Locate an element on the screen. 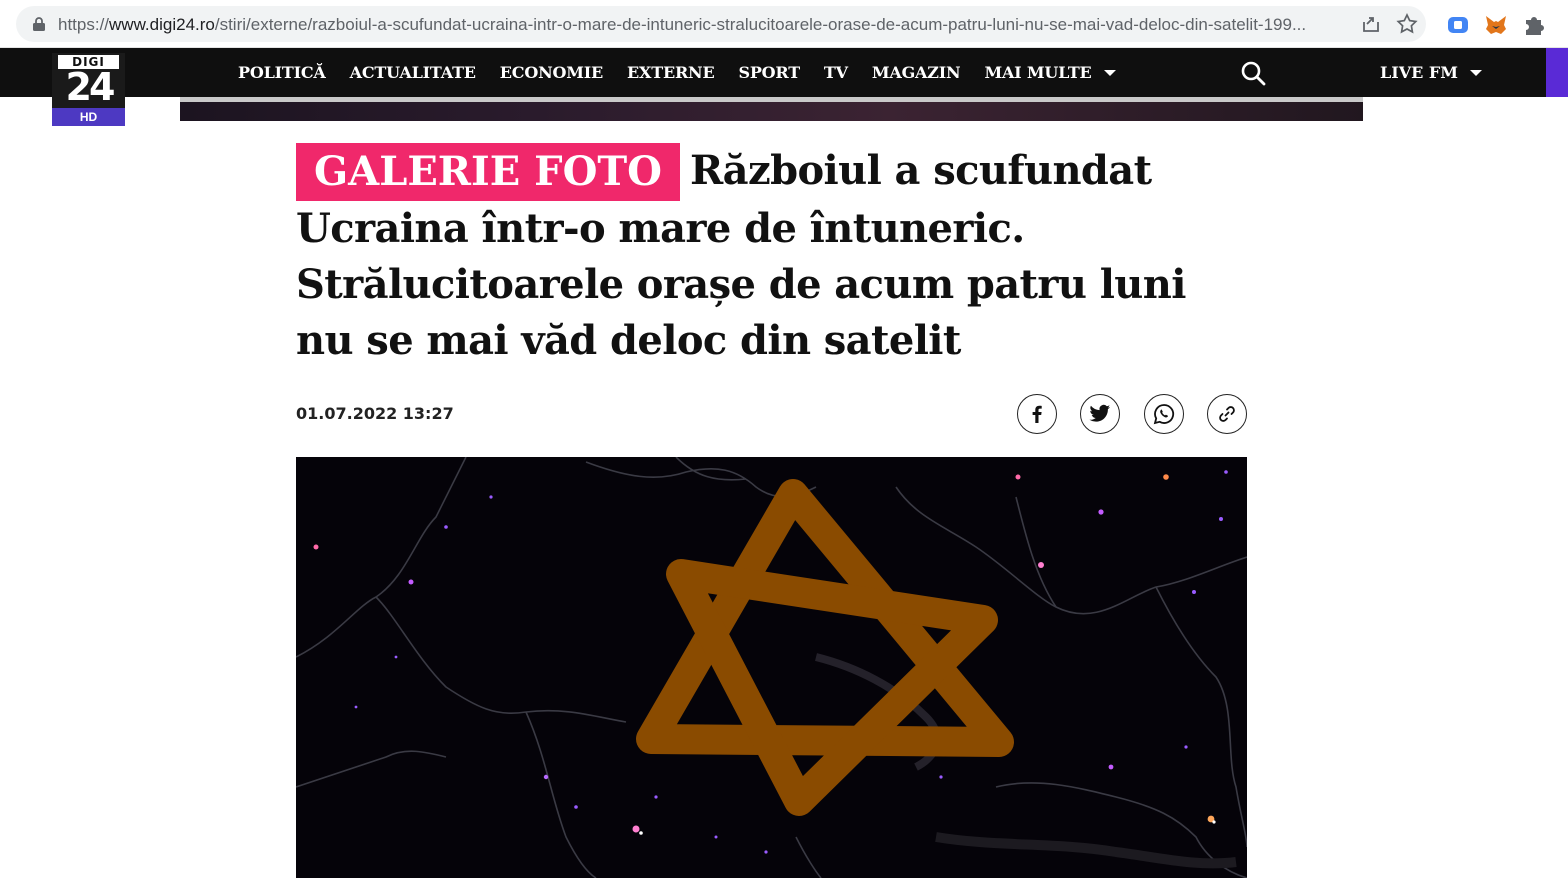 The image size is (1568, 878). nav-item-economie: ECONOMIE is located at coordinates (551, 72).